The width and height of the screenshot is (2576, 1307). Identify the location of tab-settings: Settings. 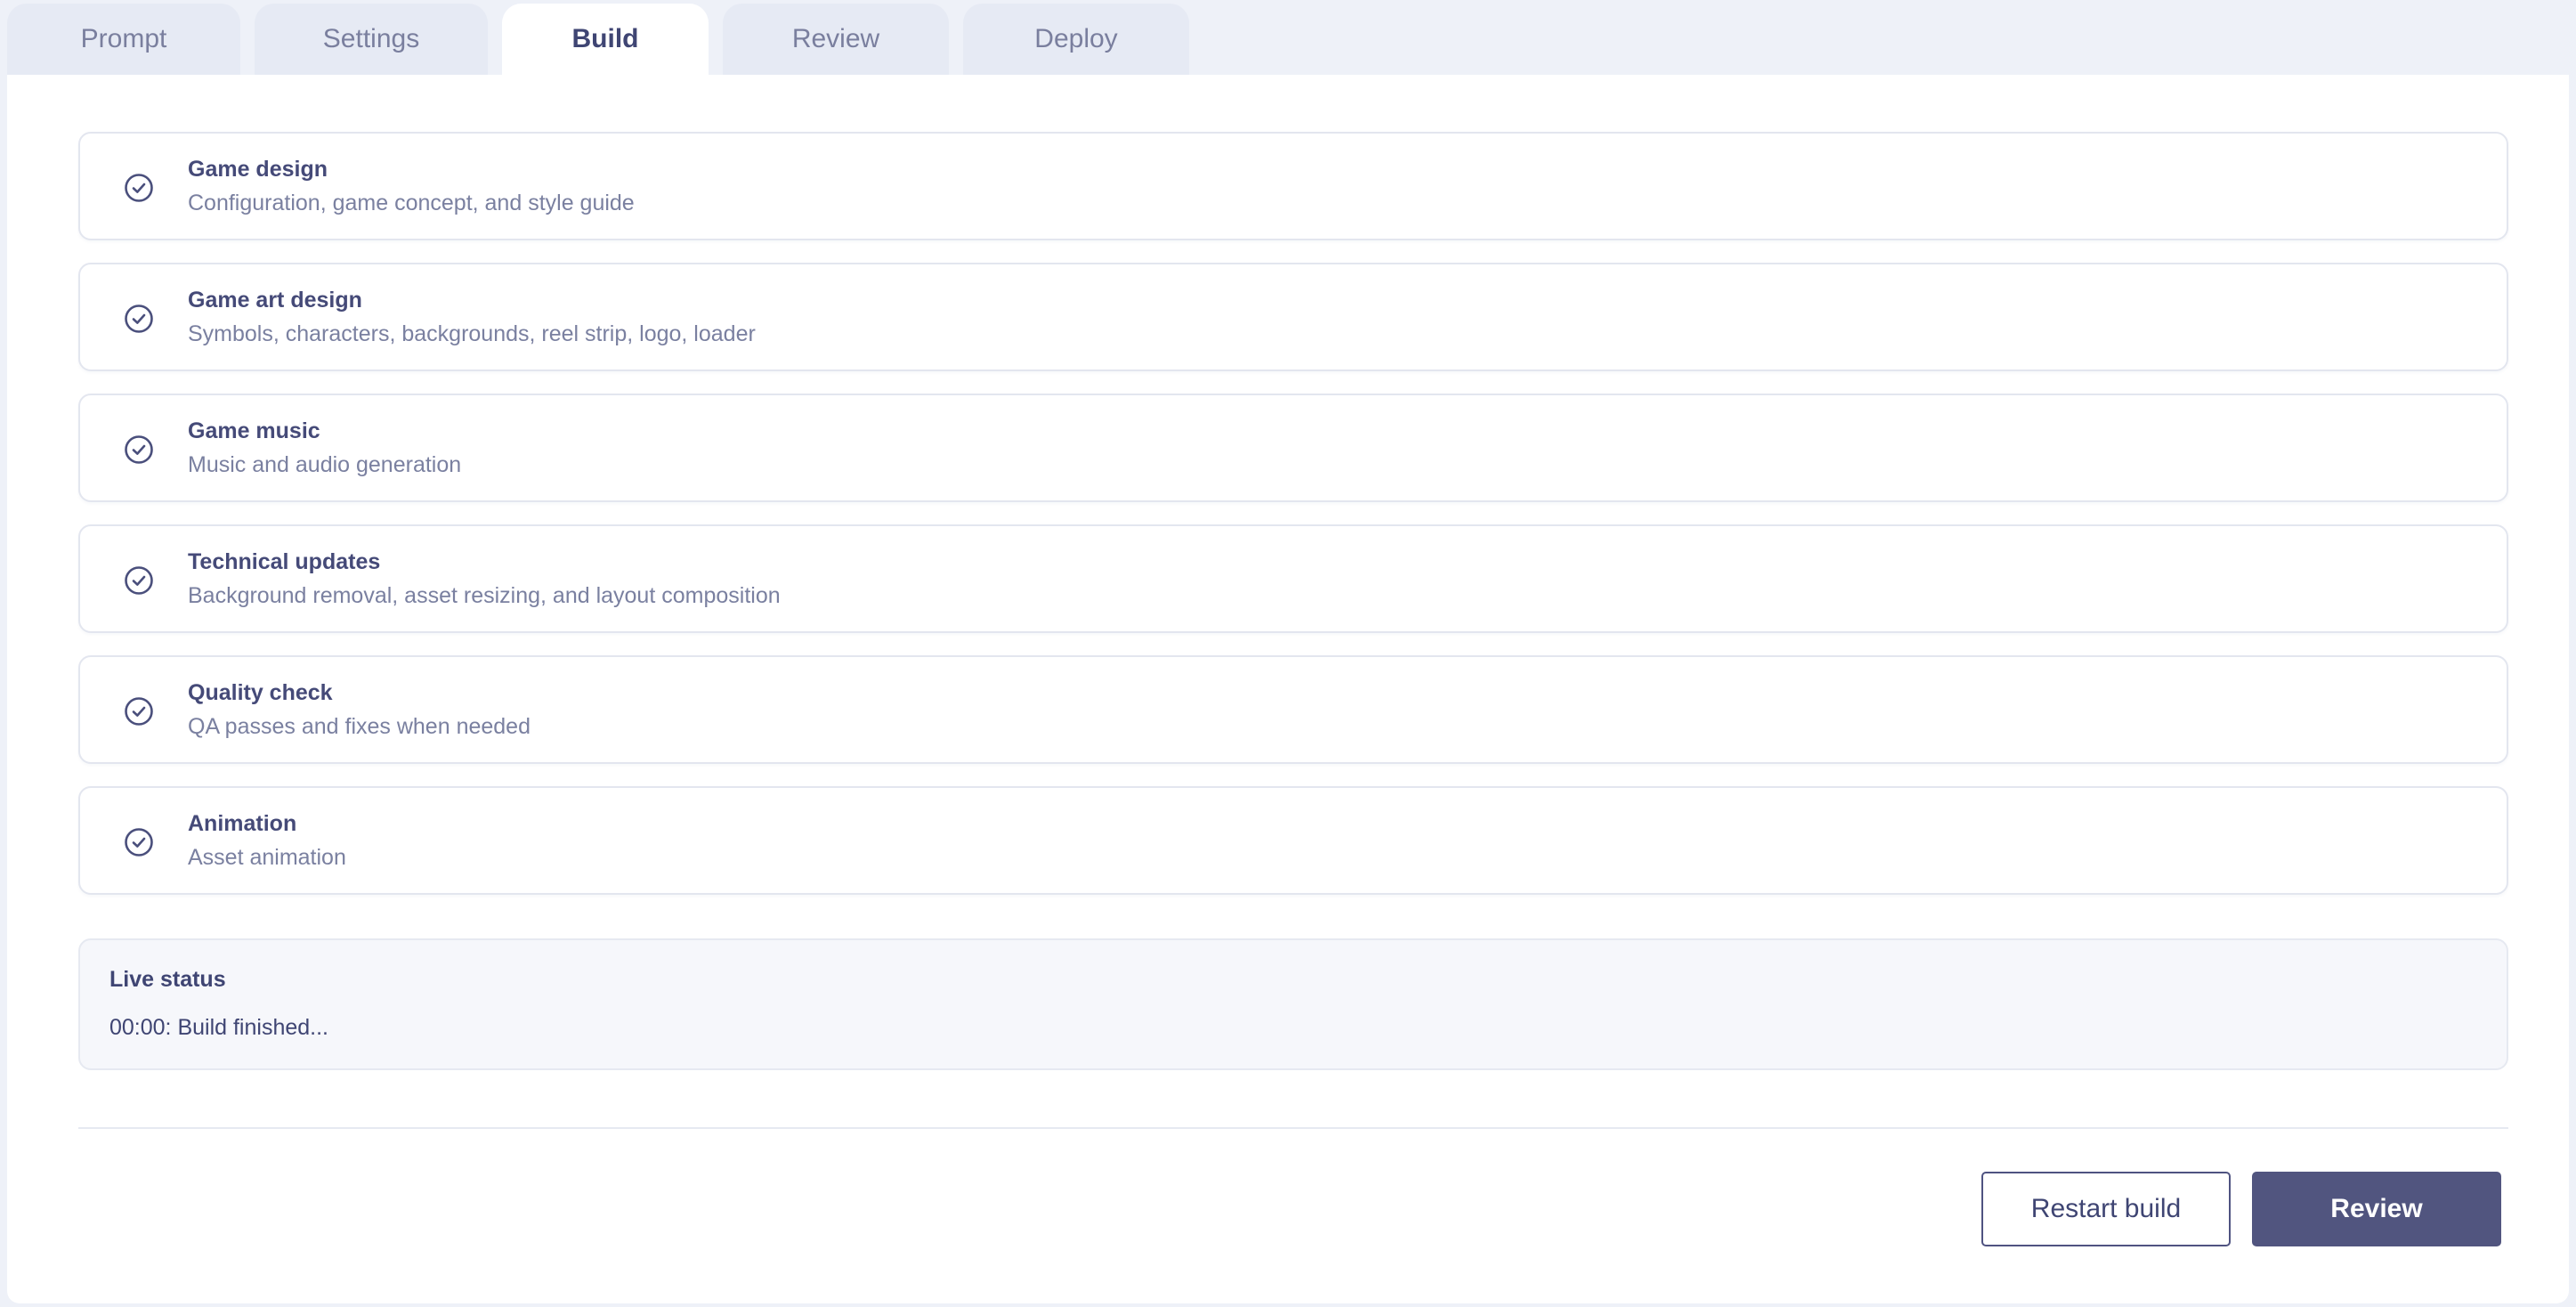
(372, 40).